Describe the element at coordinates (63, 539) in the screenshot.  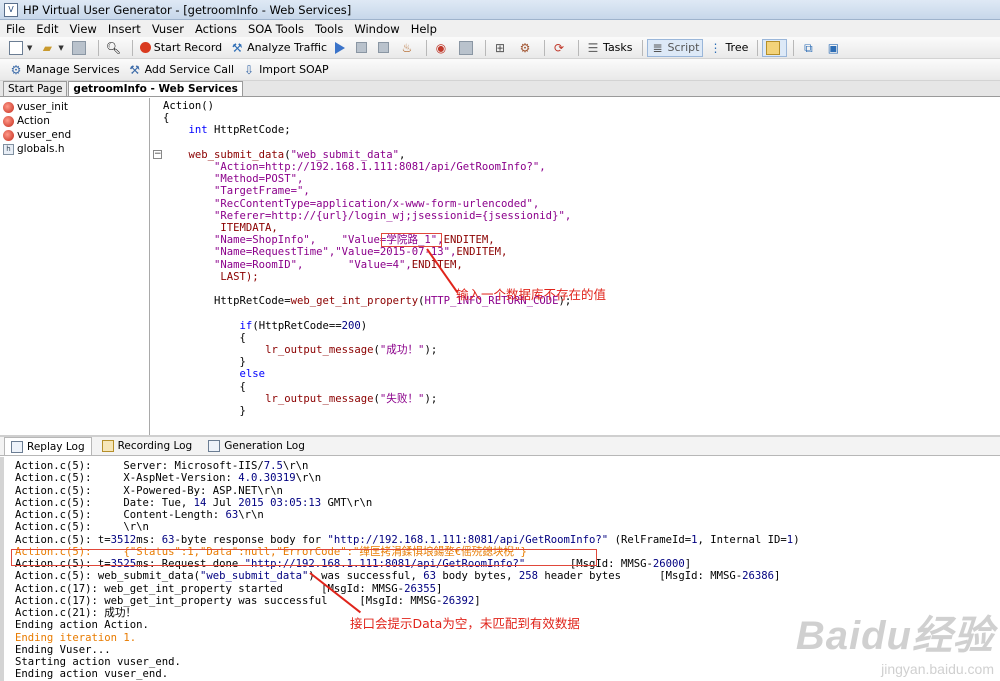
I see `log-token: Action.c(5): t=` at that location.